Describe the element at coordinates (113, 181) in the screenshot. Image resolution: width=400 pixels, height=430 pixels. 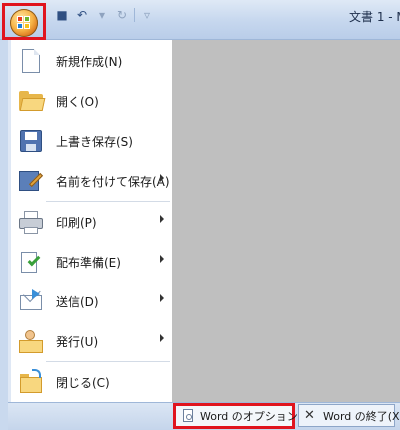
I see `menu-item-label: 名前を付けて保存(A)` at that location.